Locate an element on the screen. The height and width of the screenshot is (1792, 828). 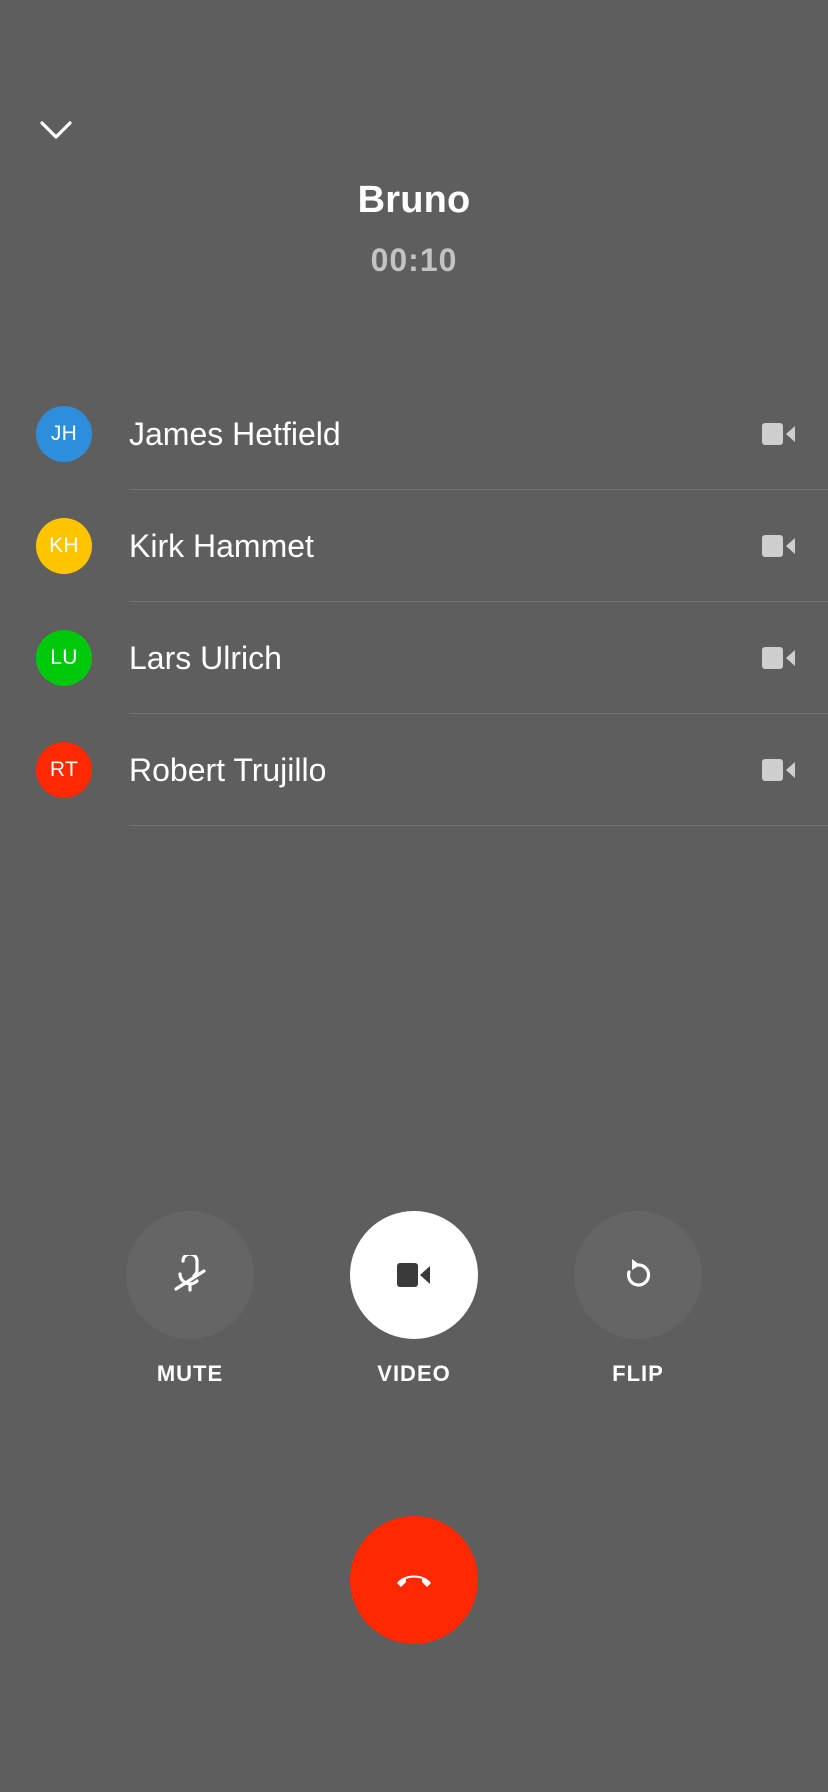
hangup-button is located at coordinates (414, 1580).